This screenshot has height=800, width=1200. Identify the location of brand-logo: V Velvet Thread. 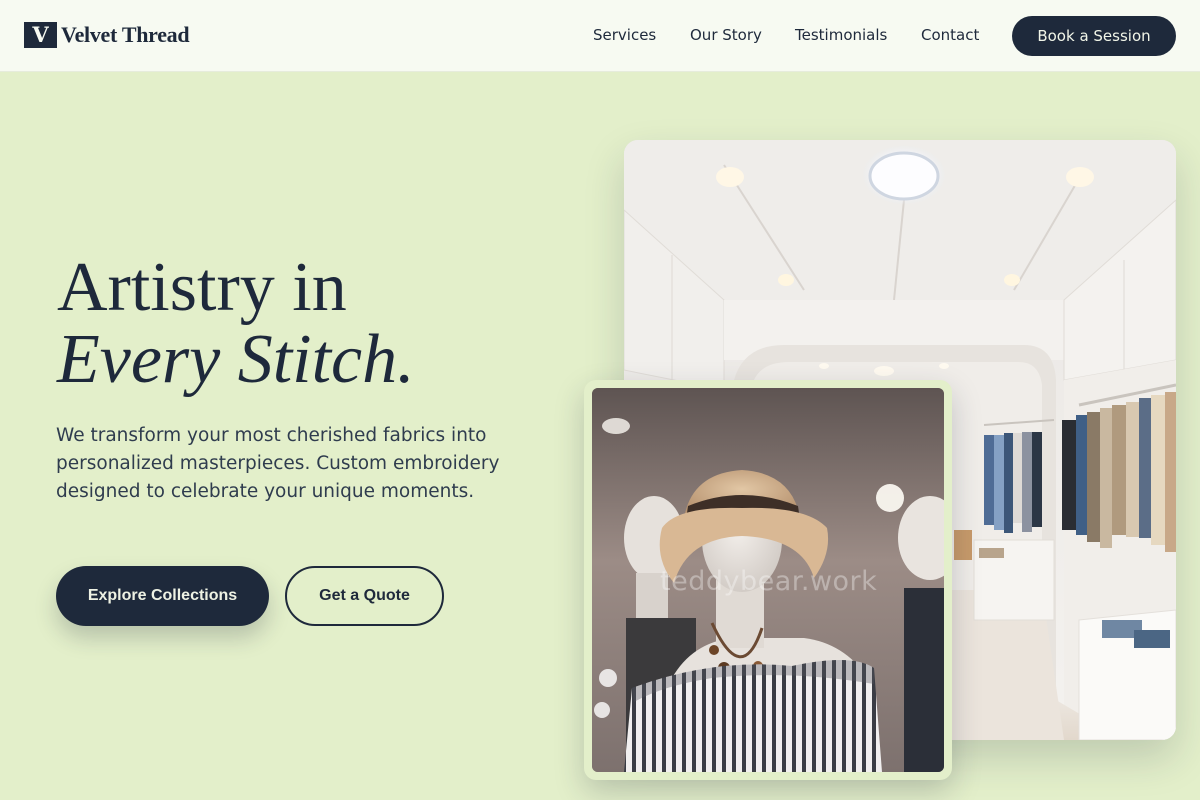
(107, 35).